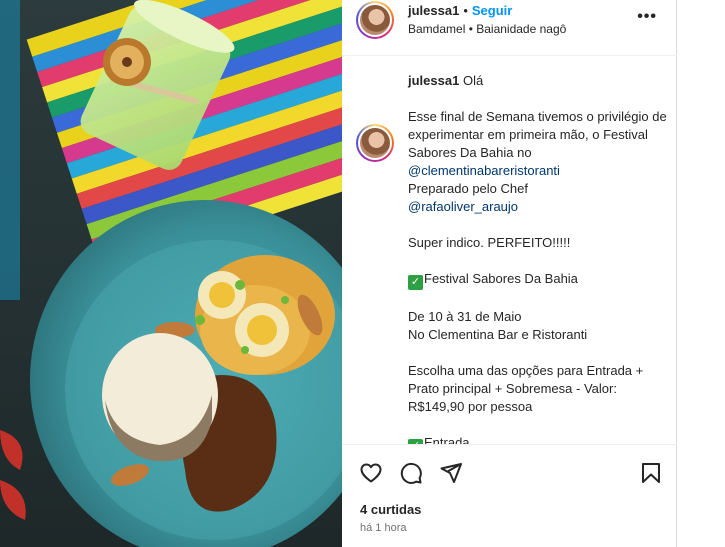  What do you see at coordinates (375, 143) in the screenshot?
I see `caption-avatar` at bounding box center [375, 143].